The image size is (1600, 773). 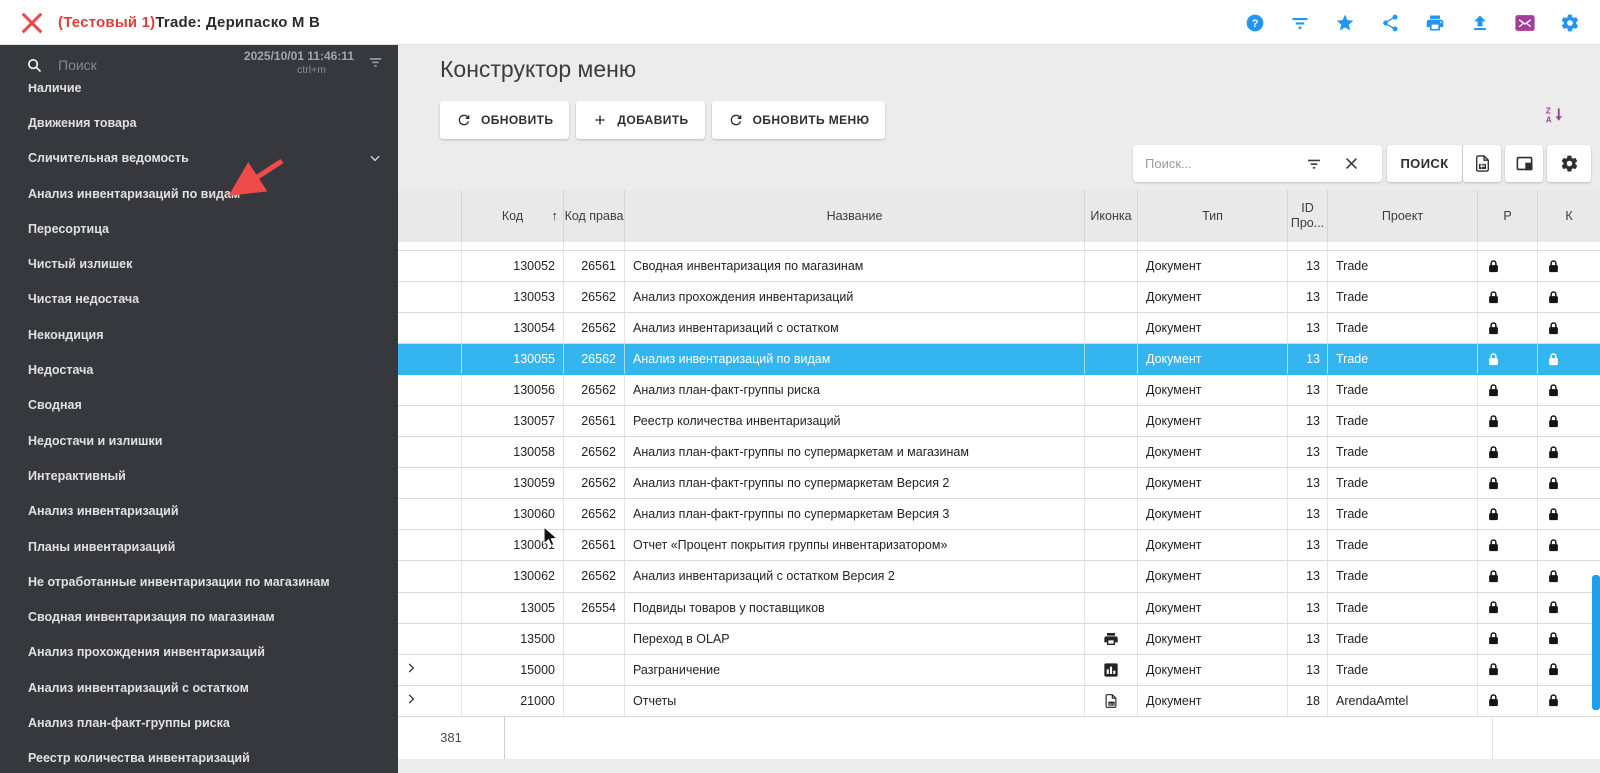 What do you see at coordinates (1569, 670) in the screenshot?
I see `cell-edit-permission` at bounding box center [1569, 670].